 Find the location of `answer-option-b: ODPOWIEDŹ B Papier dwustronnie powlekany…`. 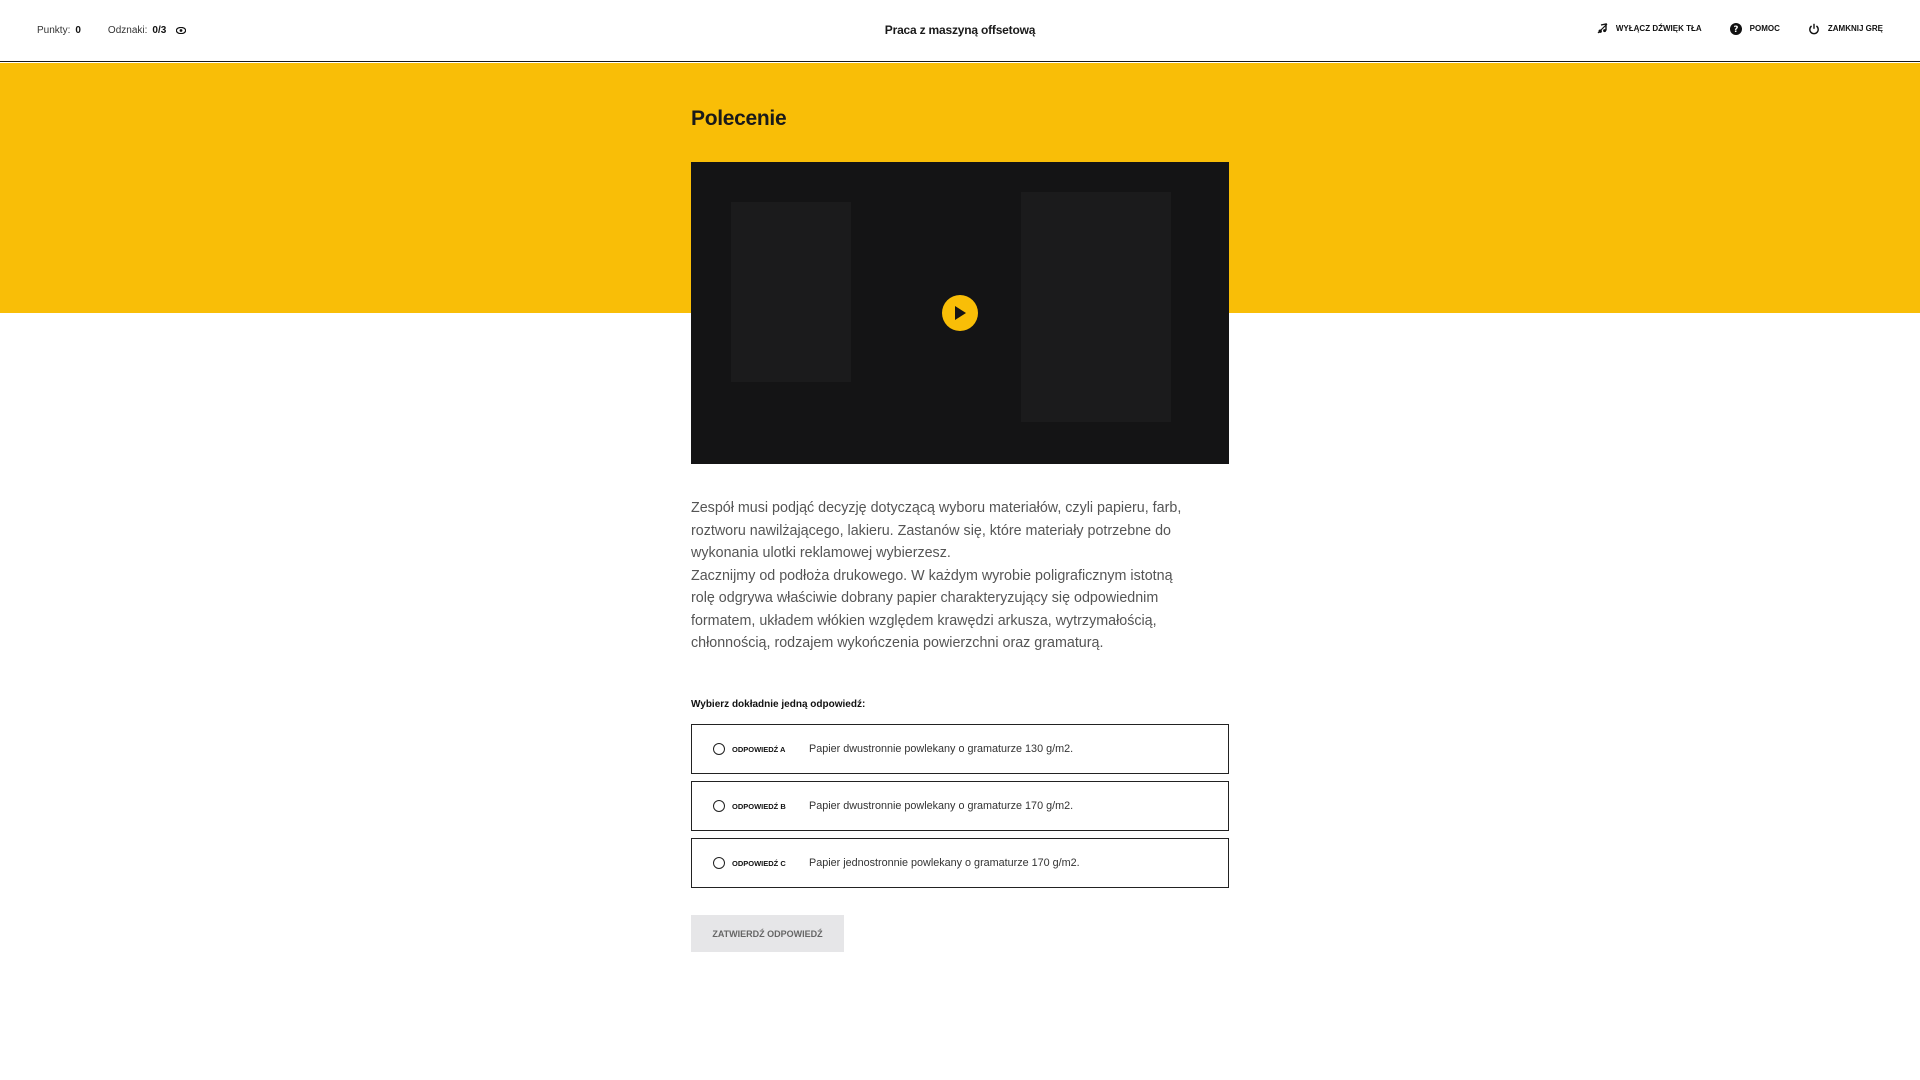

answer-option-b: ODPOWIEDŹ B Papier dwustronnie powlekany… is located at coordinates (960, 806).